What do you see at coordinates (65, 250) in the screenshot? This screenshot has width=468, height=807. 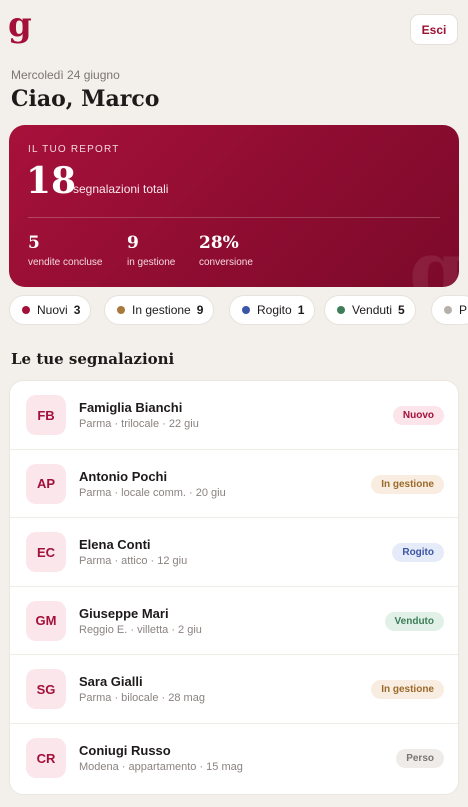 I see `stat-sales: 5 vendite concluse` at bounding box center [65, 250].